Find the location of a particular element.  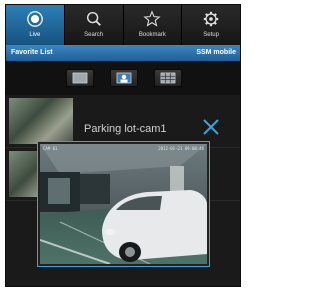

single-view-button is located at coordinates (80, 78).